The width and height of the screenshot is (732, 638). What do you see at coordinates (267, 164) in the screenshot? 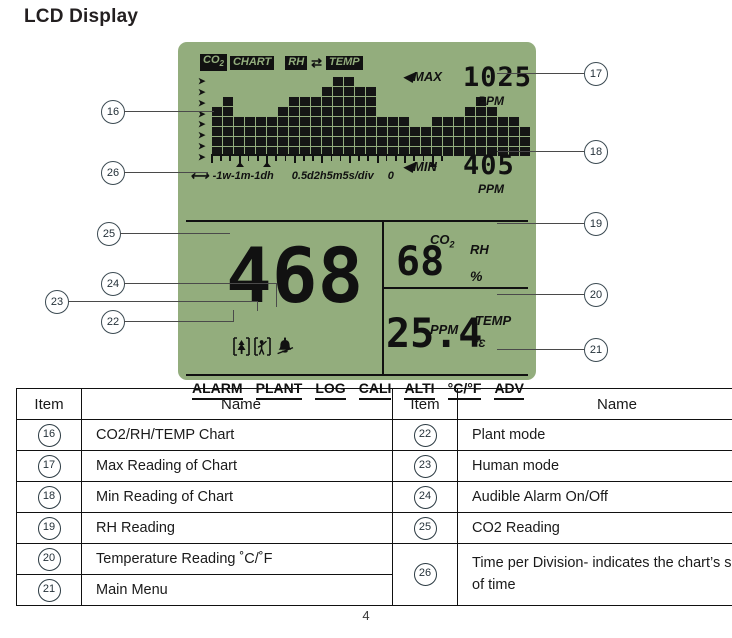
I see `chart-axis-marker` at bounding box center [267, 164].